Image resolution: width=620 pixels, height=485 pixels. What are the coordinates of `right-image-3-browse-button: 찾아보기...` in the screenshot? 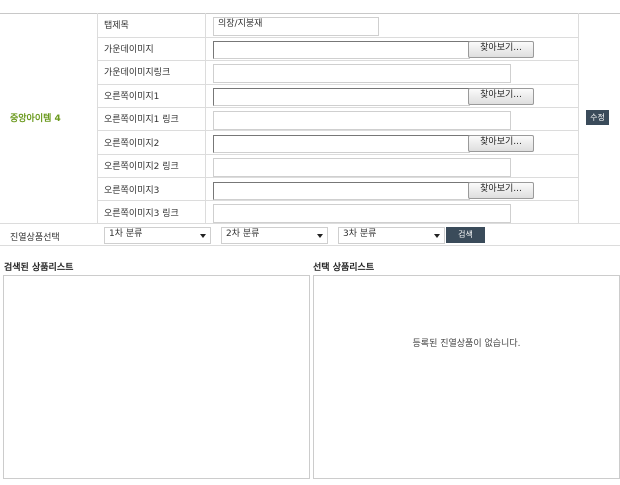 It's located at (501, 190).